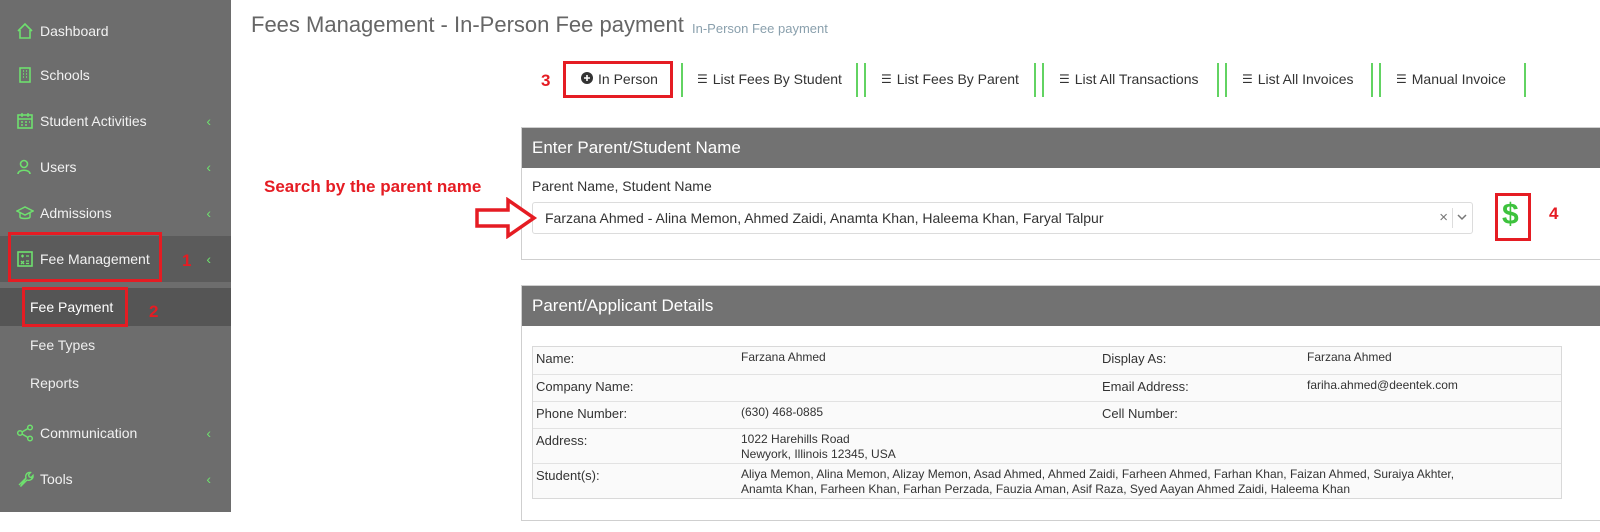 The width and height of the screenshot is (1600, 532). I want to click on annotation-search-hint: Search by the parent name, so click(373, 186).